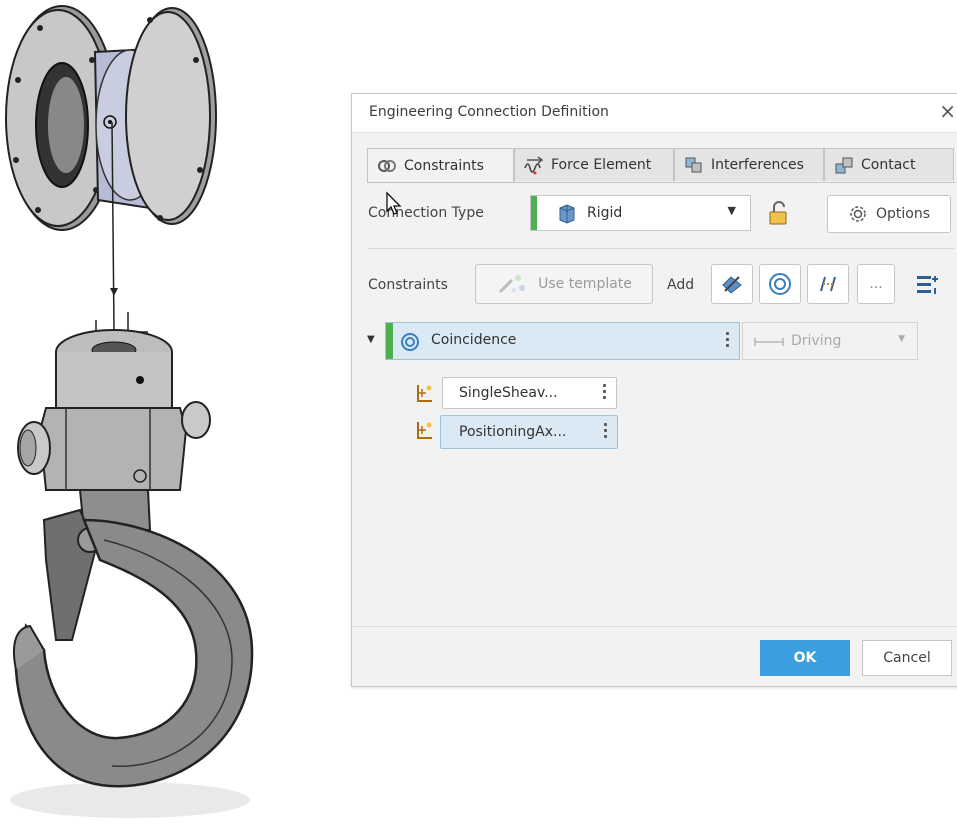 Image resolution: width=957 pixels, height=824 pixels. I want to click on connection-type-select: Rigid ▼, so click(640, 213).